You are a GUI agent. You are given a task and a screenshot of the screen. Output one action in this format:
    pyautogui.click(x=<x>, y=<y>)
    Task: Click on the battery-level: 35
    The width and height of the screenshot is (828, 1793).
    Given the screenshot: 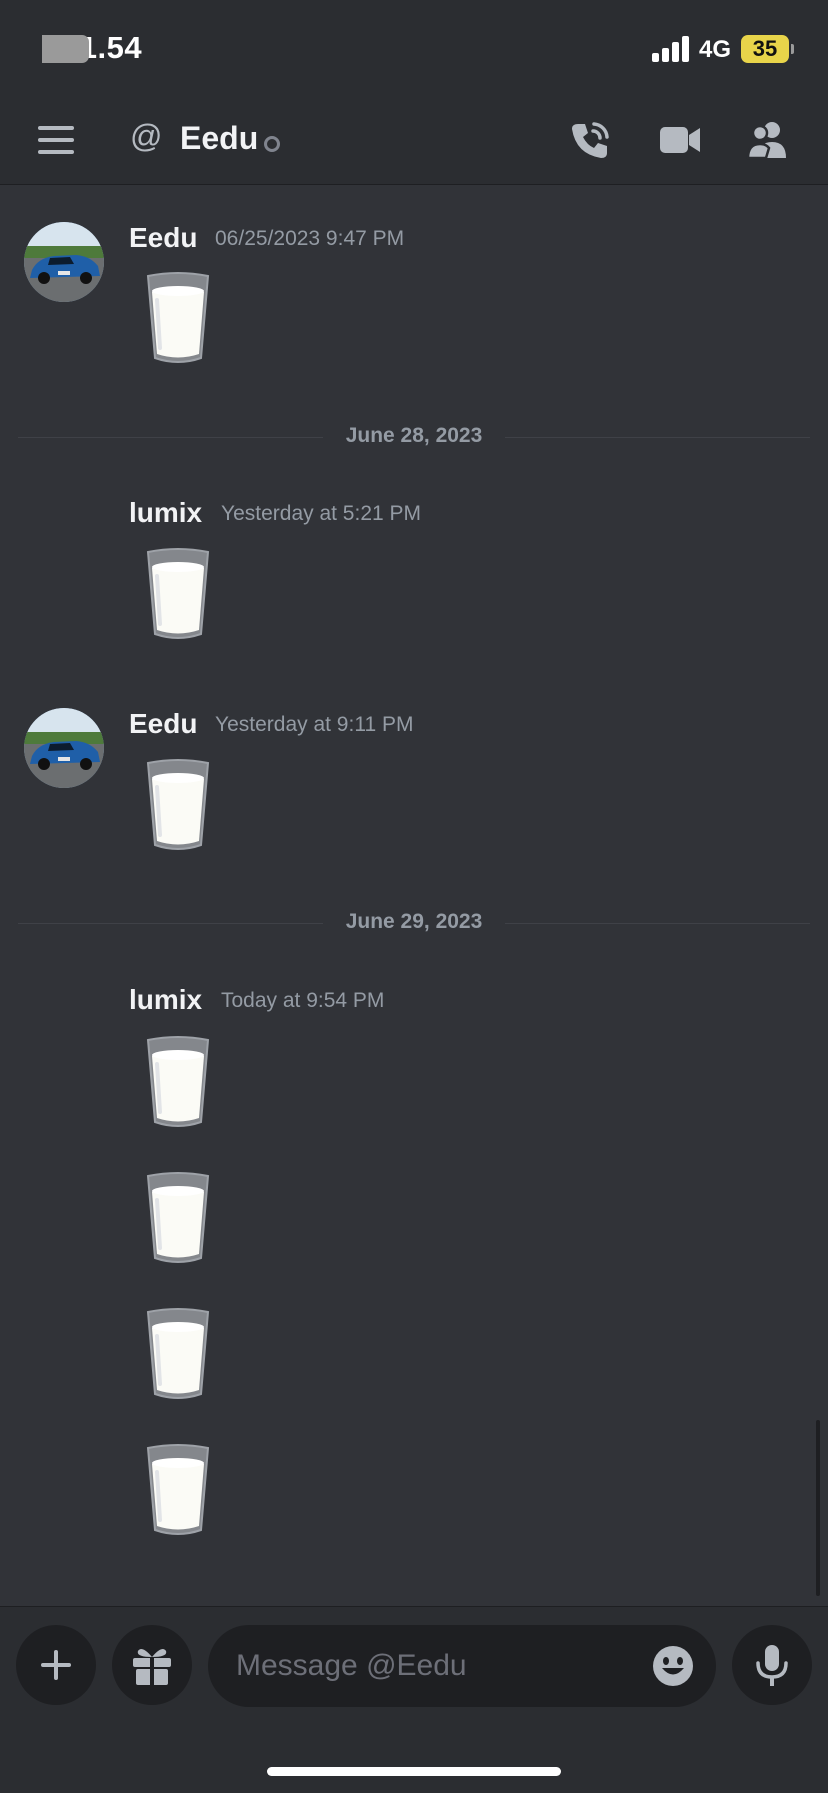 What is the action you would take?
    pyautogui.click(x=765, y=48)
    